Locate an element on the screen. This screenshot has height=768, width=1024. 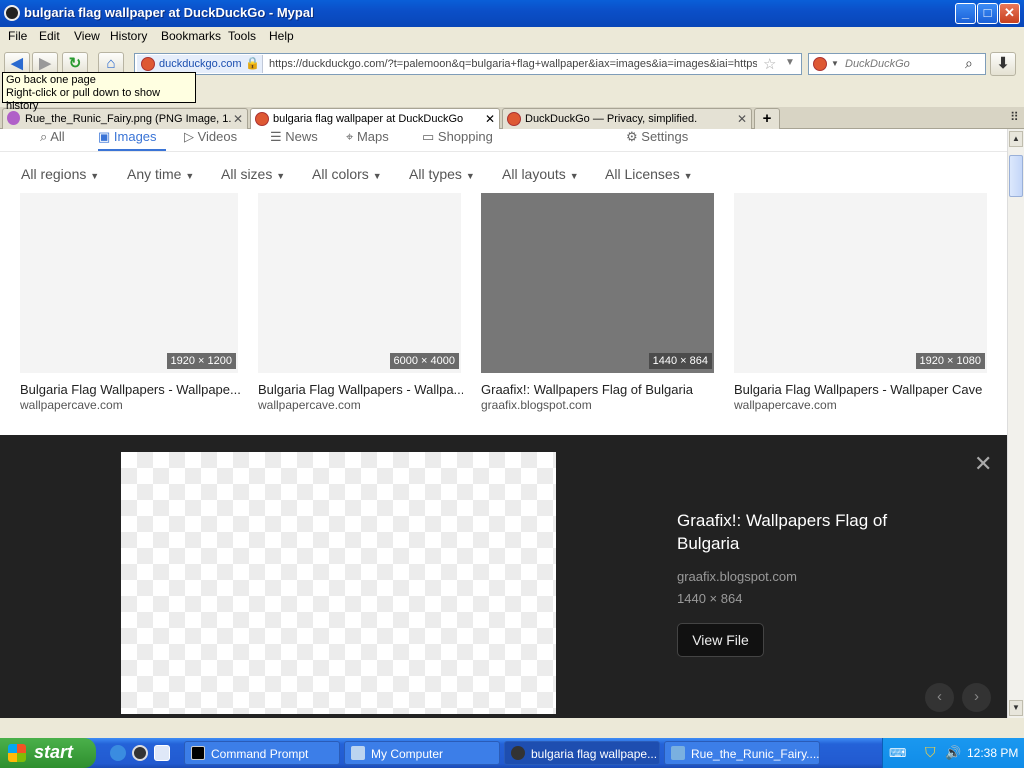
task-command-prompt: Command Prompt is located at coordinates (262, 753).